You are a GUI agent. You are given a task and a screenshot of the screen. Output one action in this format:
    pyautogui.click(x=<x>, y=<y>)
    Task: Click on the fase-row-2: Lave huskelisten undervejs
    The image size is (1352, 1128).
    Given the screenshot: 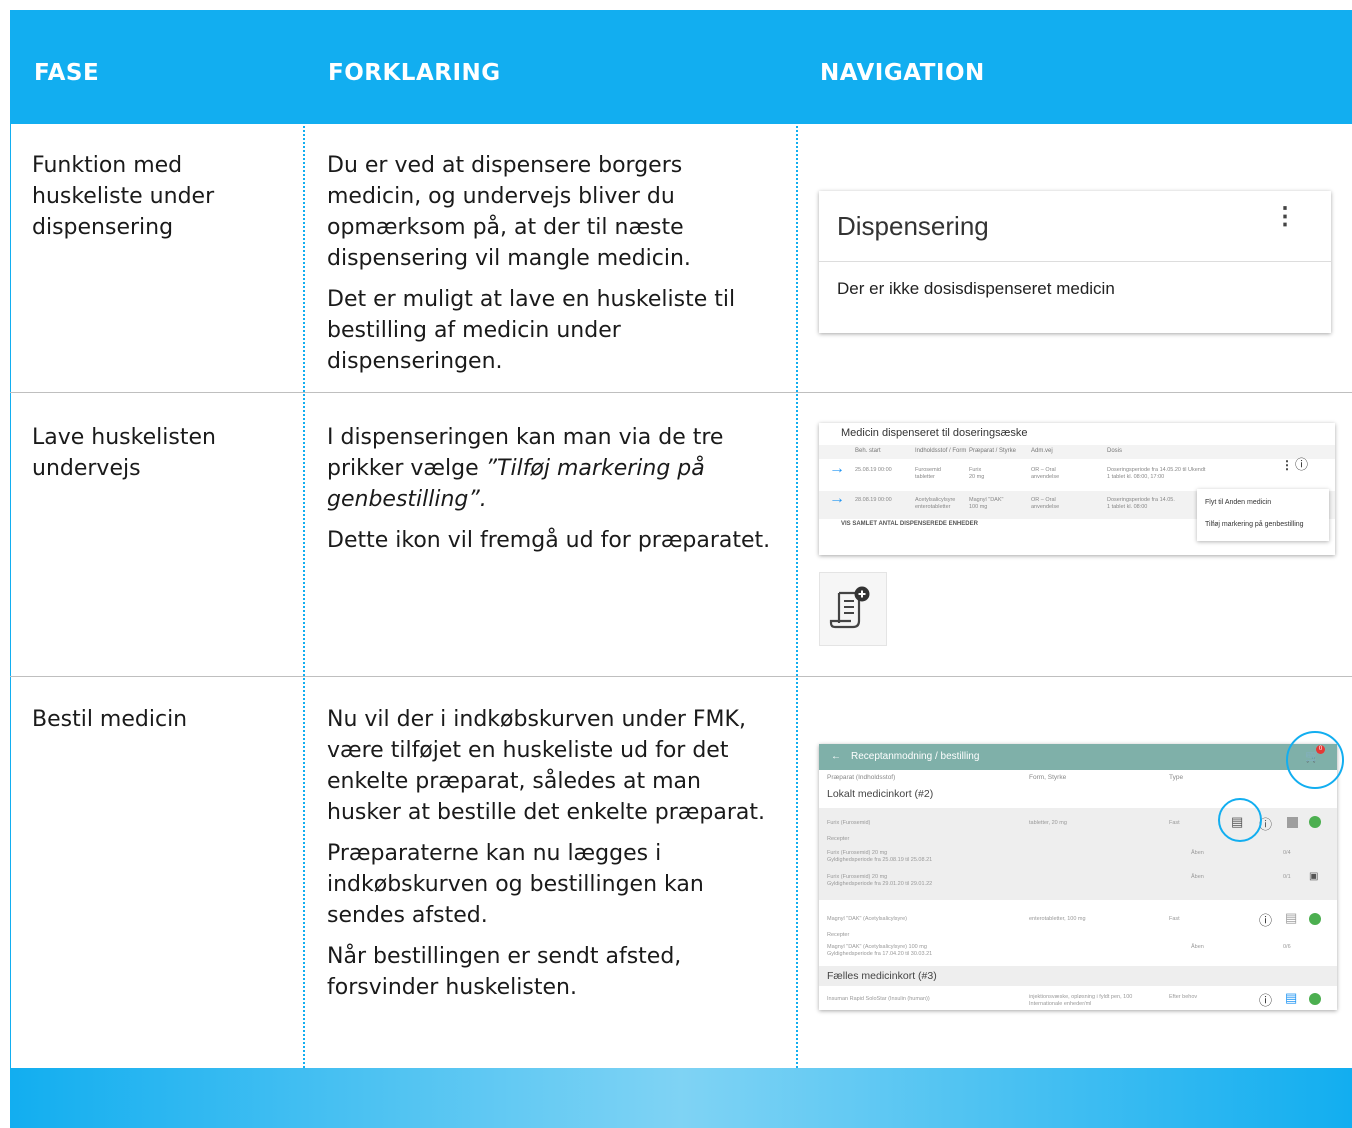 What is the action you would take?
    pyautogui.click(x=124, y=453)
    